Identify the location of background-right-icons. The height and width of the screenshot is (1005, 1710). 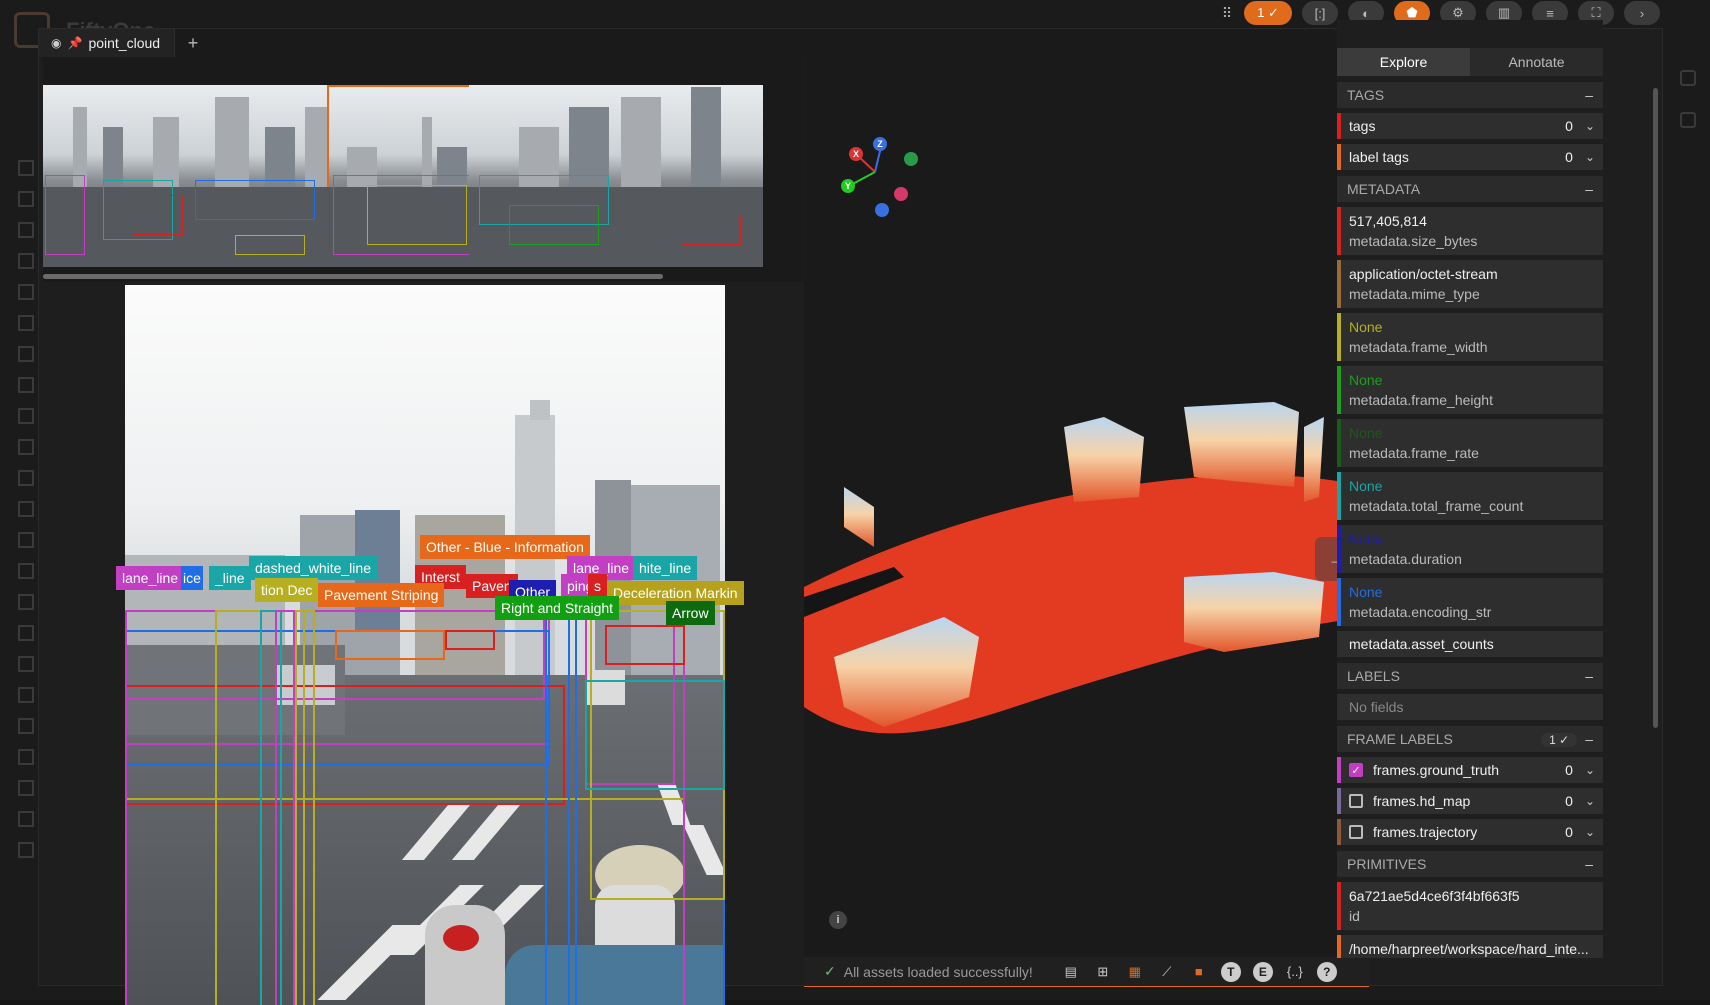
(1692, 112).